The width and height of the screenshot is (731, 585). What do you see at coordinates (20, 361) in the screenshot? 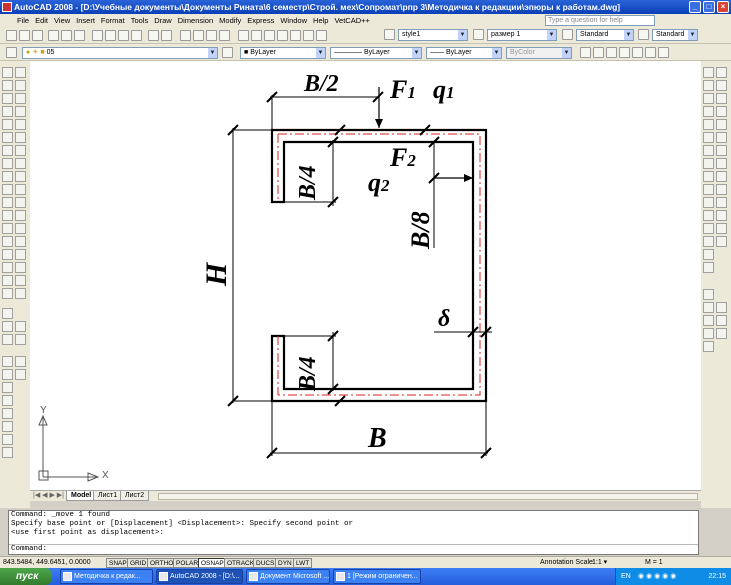
I see `text-fit-icon` at bounding box center [20, 361].